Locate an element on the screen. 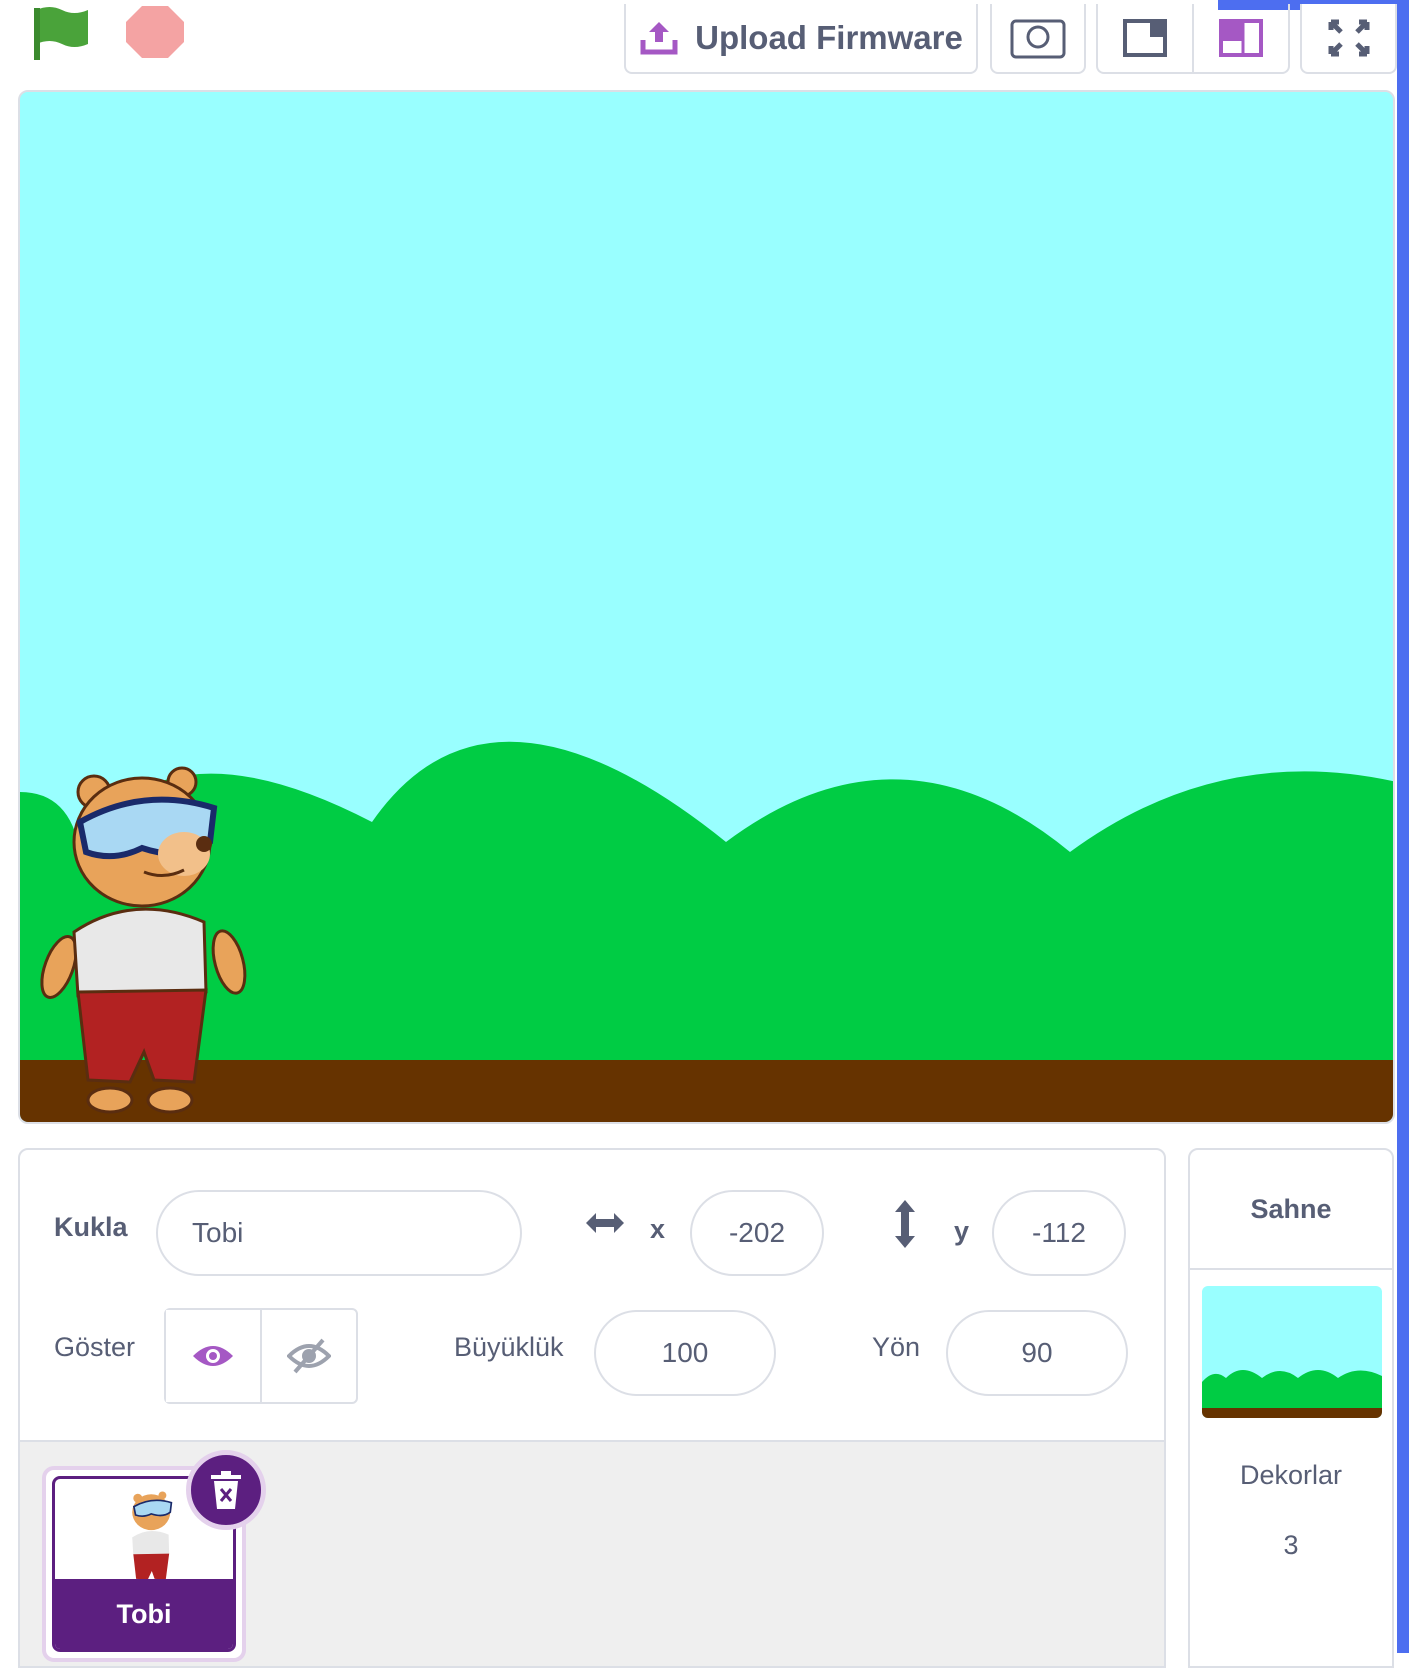 The image size is (1409, 1668). backdrops-count: 3 is located at coordinates (1291, 1545).